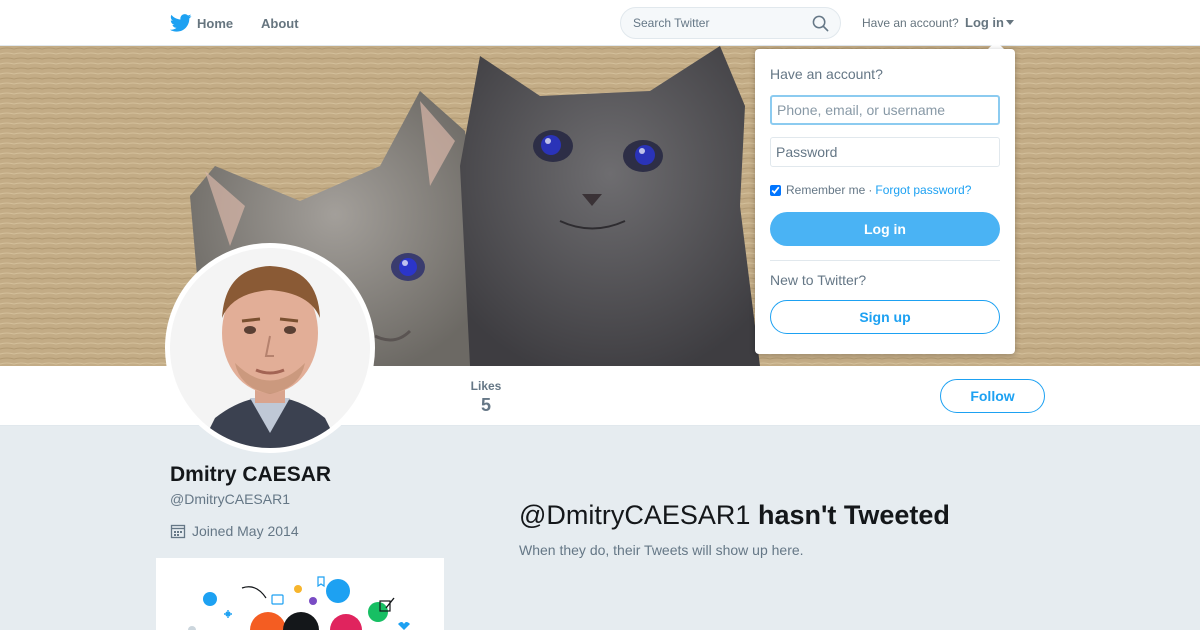  I want to click on search-icon, so click(820, 23).